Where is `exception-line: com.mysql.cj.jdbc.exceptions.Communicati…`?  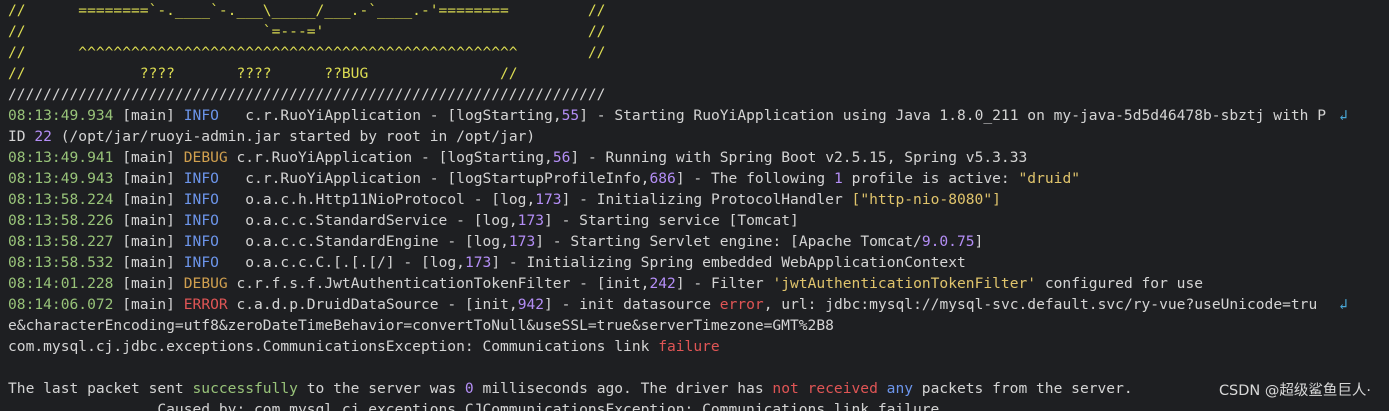 exception-line: com.mysql.cj.jdbc.exceptions.Communicati… is located at coordinates (364, 346).